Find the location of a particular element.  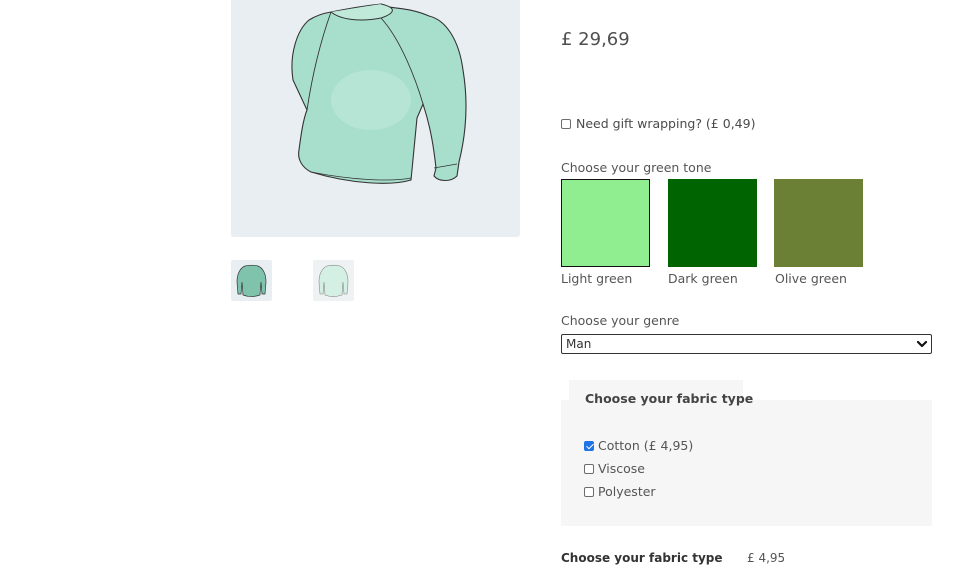

fabric-option-viscose: Viscose is located at coordinates (614, 468).